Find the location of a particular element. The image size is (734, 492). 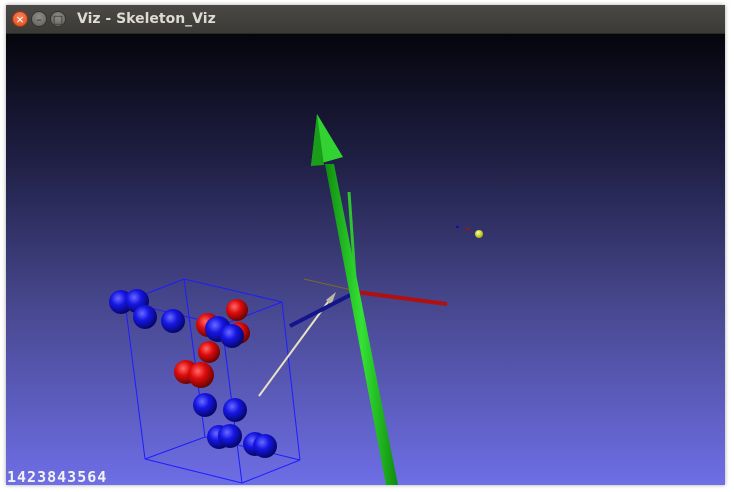

axis-z is located at coordinates (323, 309).